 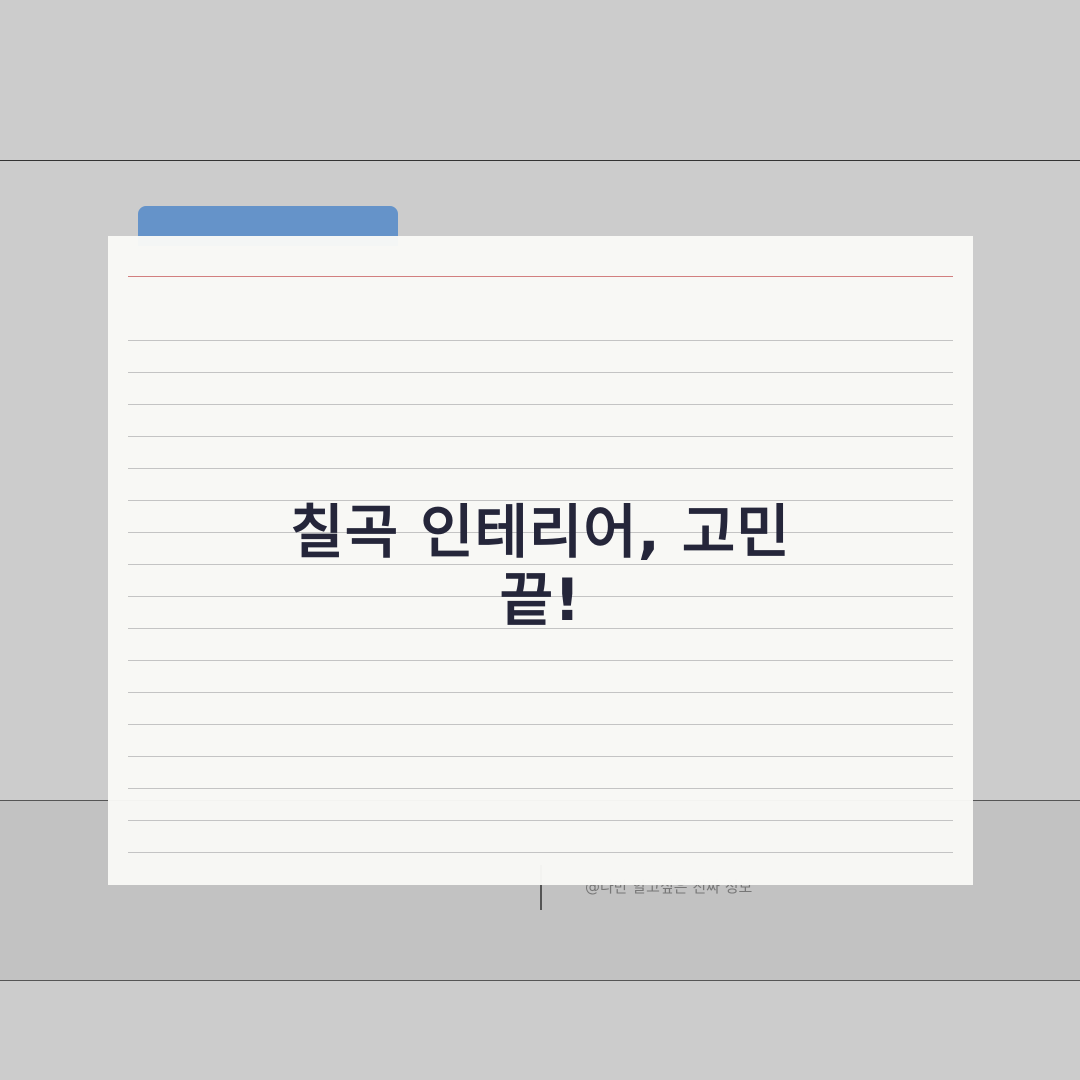 What do you see at coordinates (540, 160) in the screenshot?
I see `top-divider` at bounding box center [540, 160].